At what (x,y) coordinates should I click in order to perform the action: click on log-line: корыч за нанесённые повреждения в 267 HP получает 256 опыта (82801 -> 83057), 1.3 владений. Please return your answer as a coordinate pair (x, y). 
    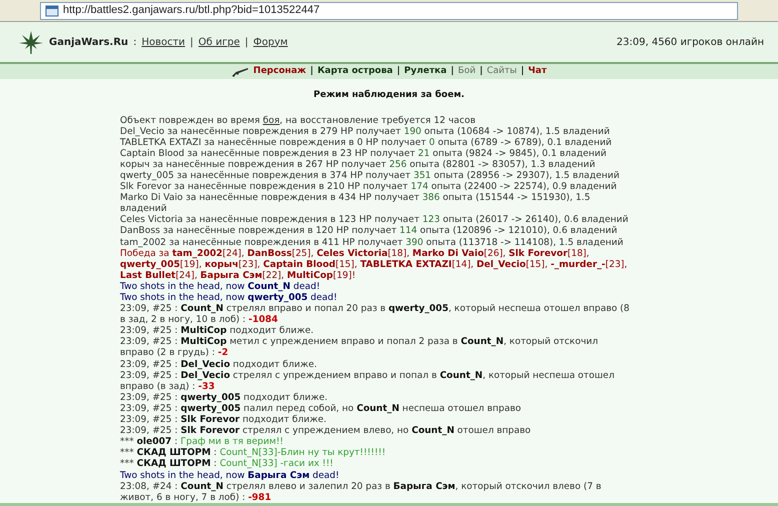
    Looking at the image, I should click on (358, 164).